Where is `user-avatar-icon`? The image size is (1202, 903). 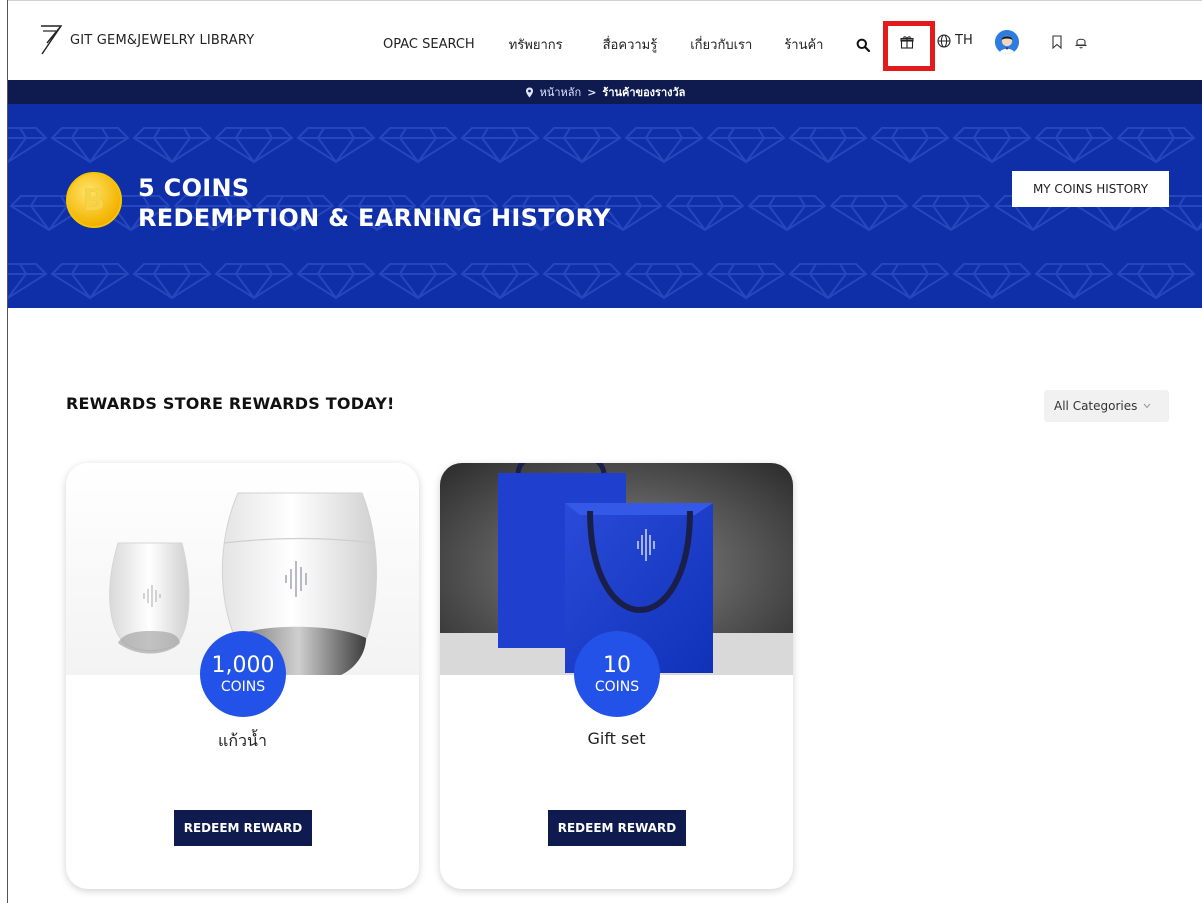 user-avatar-icon is located at coordinates (1007, 42).